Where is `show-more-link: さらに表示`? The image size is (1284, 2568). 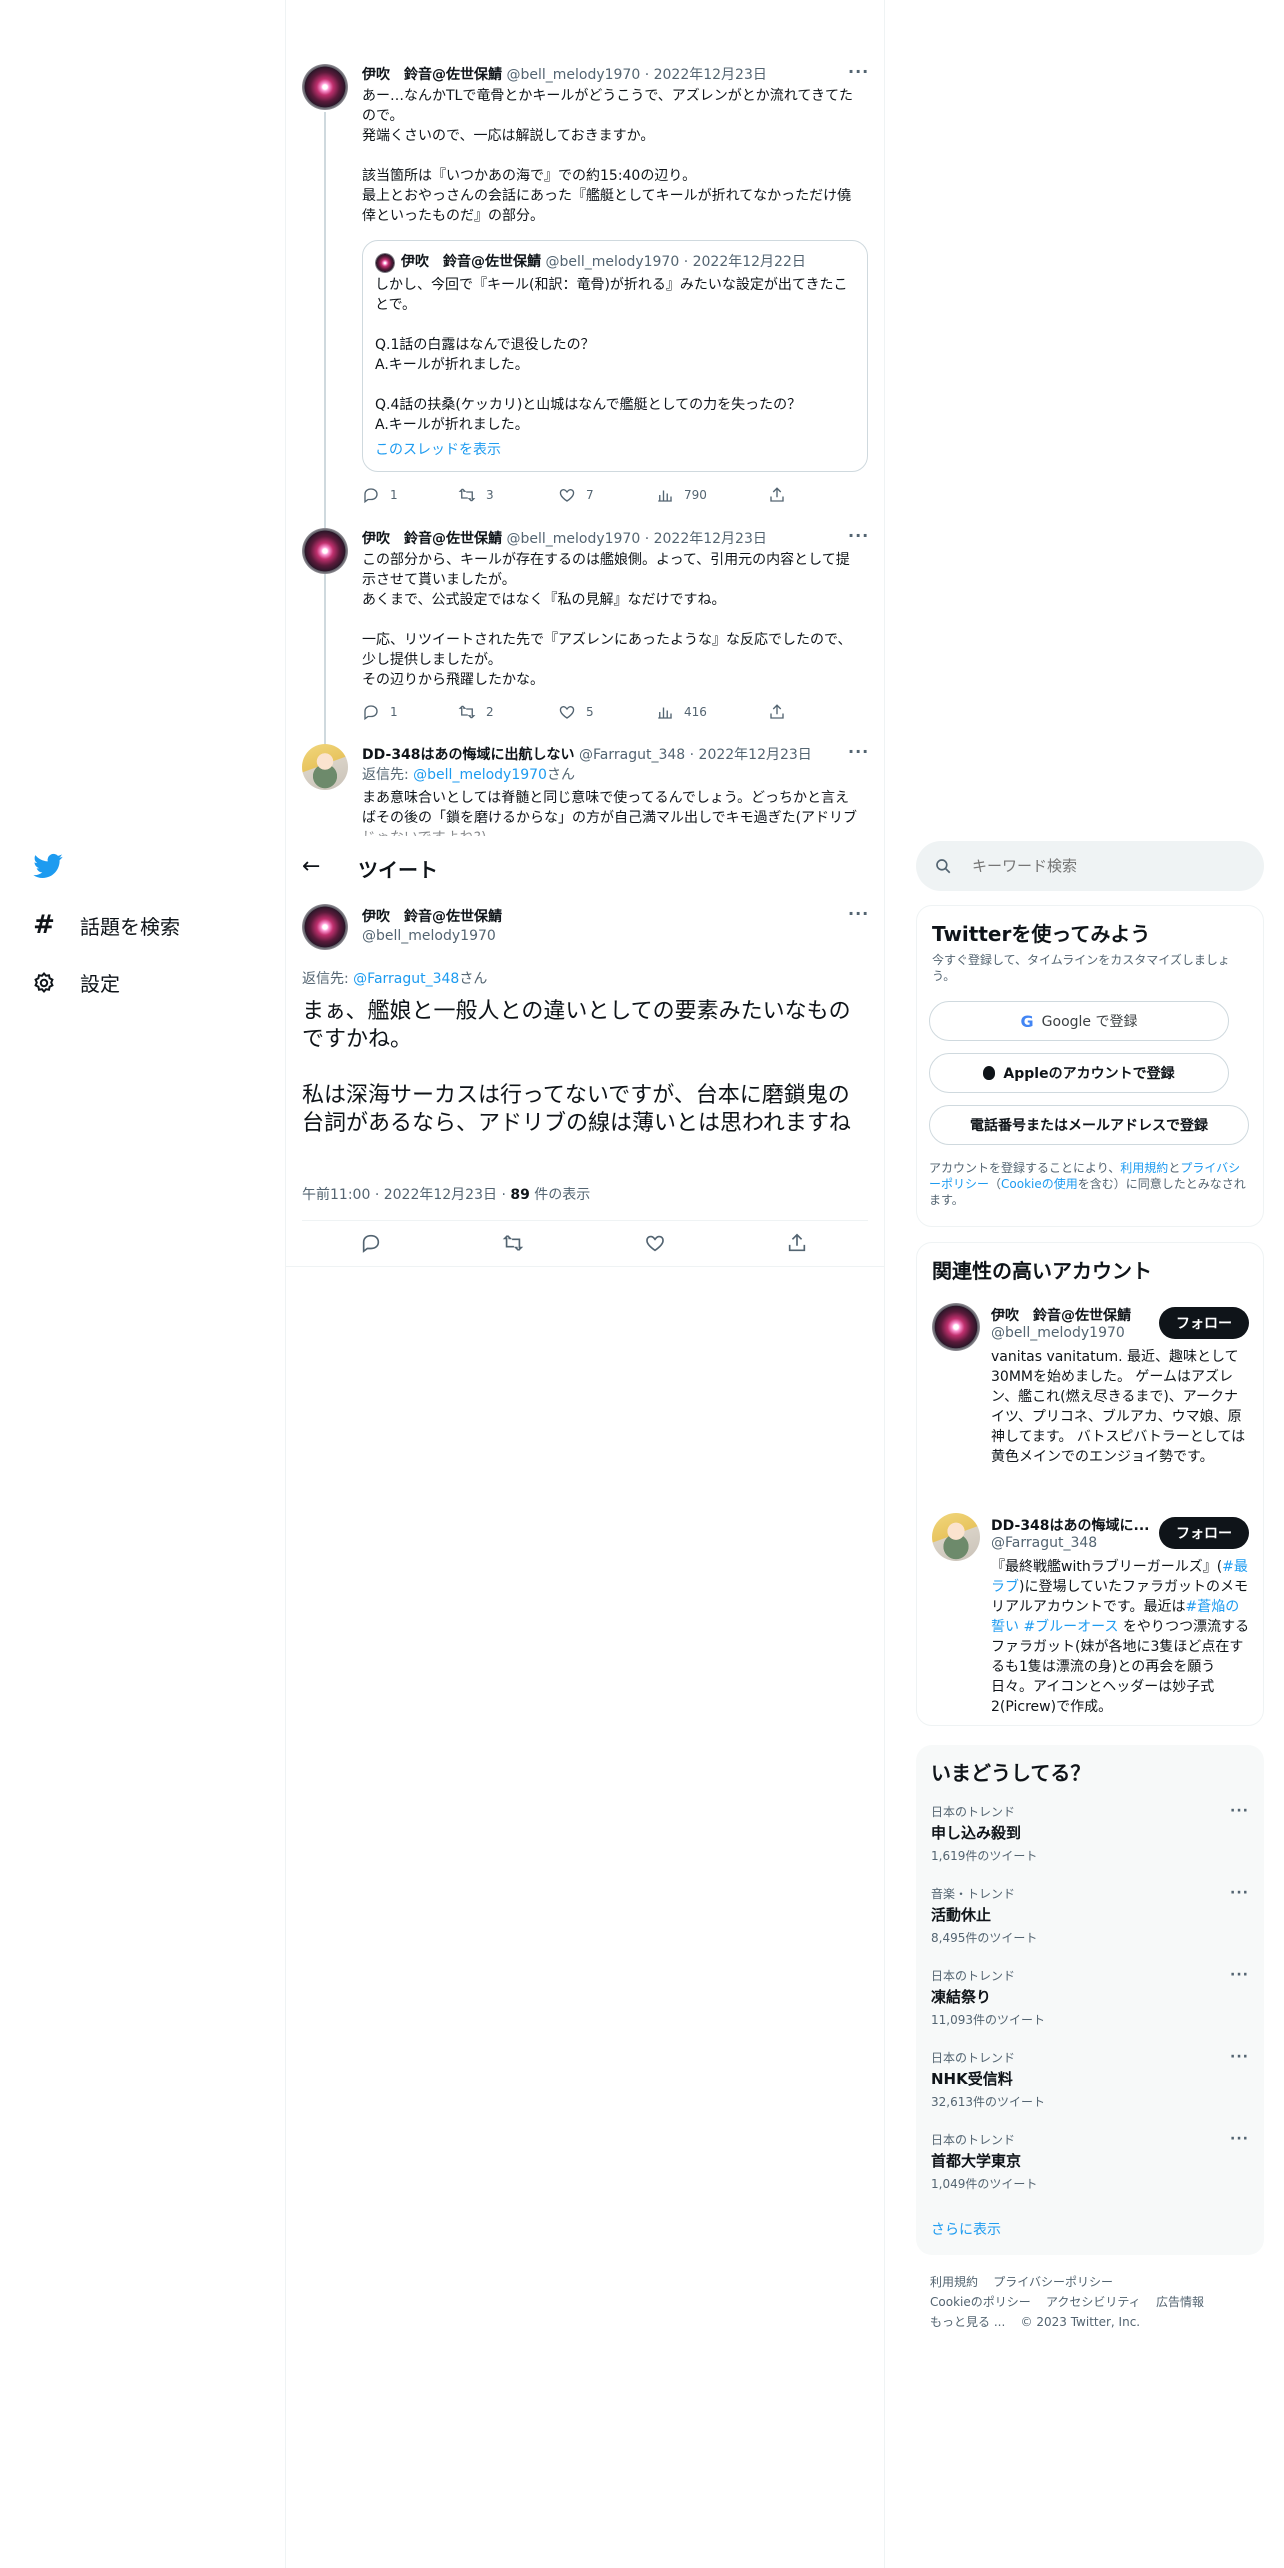
show-more-link: さらに表示 is located at coordinates (966, 2229).